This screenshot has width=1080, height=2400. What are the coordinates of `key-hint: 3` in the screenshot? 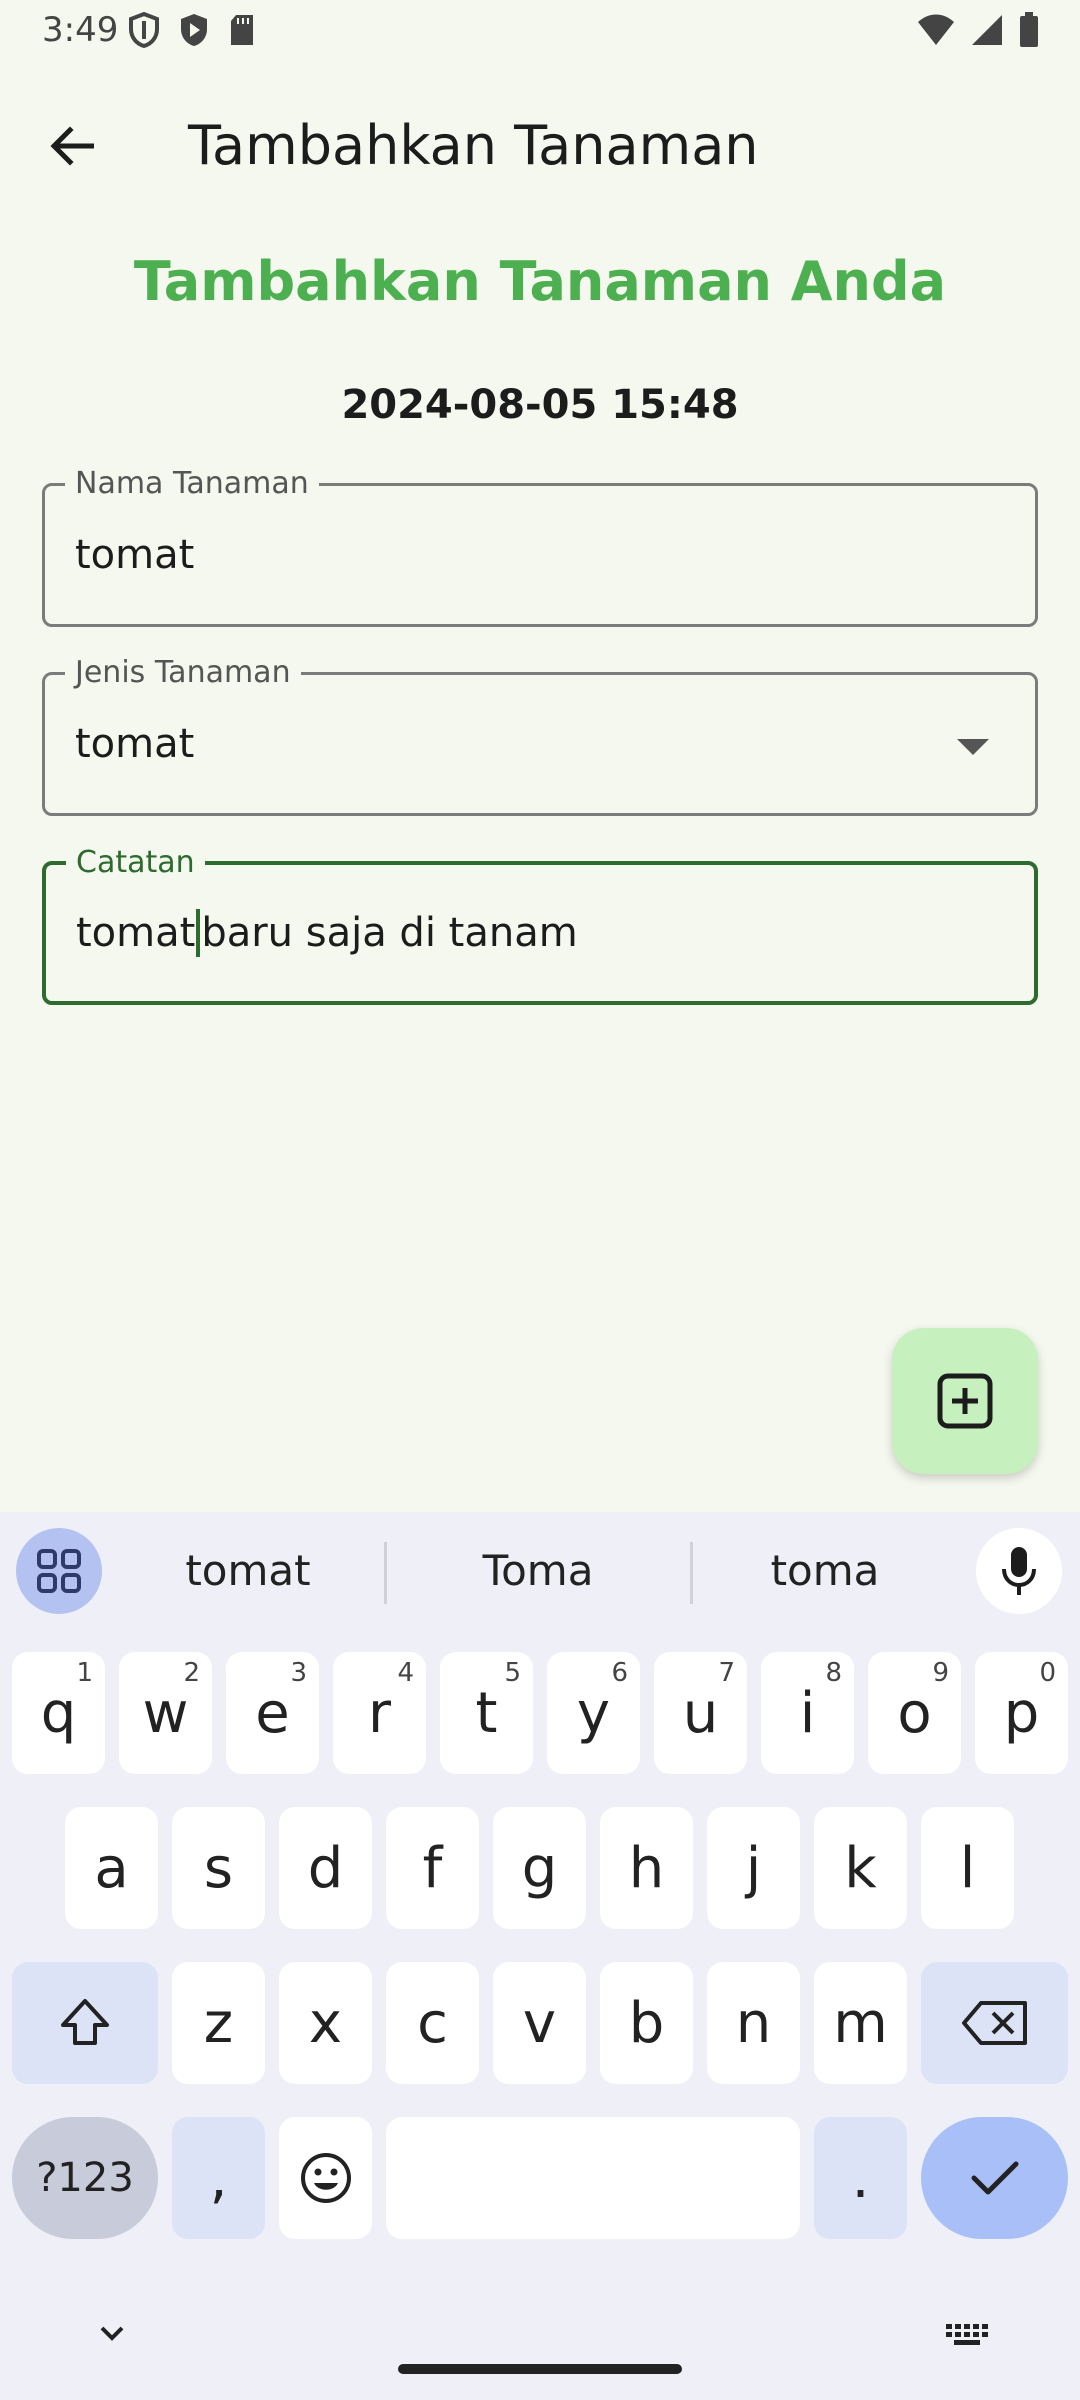 It's located at (298, 1673).